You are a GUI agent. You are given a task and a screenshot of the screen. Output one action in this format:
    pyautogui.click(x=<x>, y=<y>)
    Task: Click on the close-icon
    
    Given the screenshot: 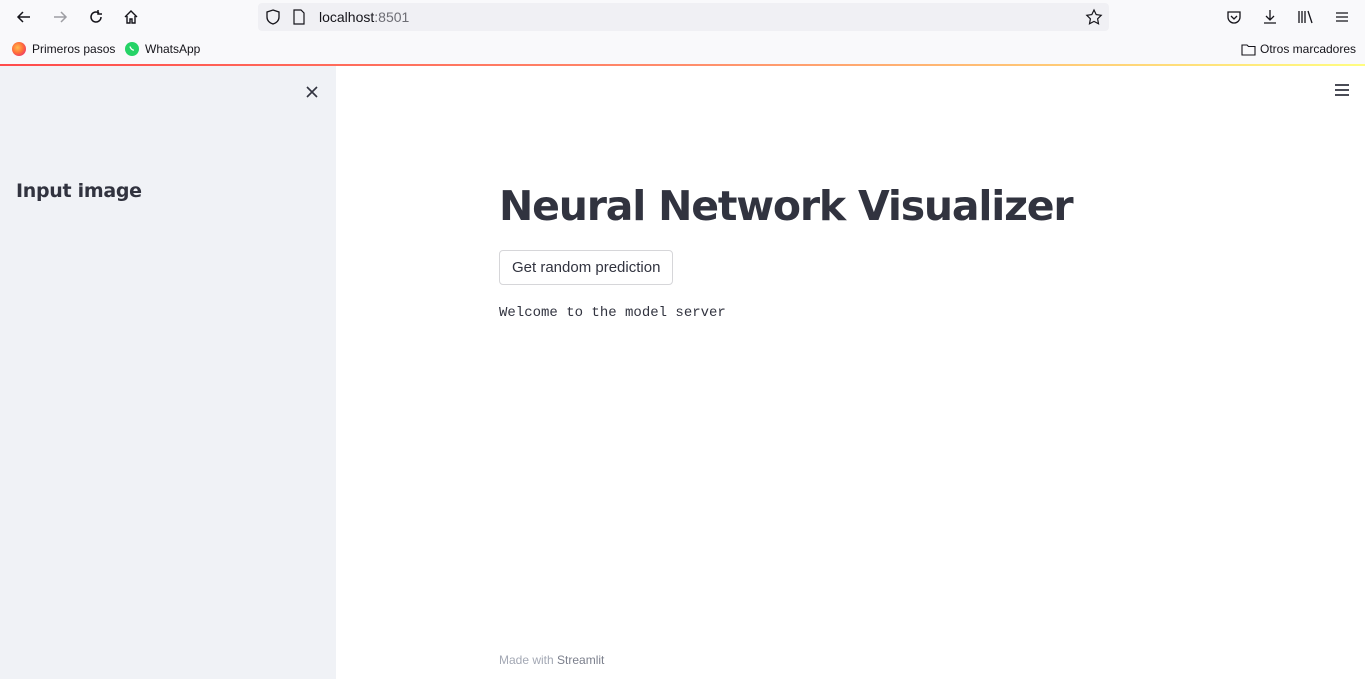 What is the action you would take?
    pyautogui.click(x=312, y=92)
    